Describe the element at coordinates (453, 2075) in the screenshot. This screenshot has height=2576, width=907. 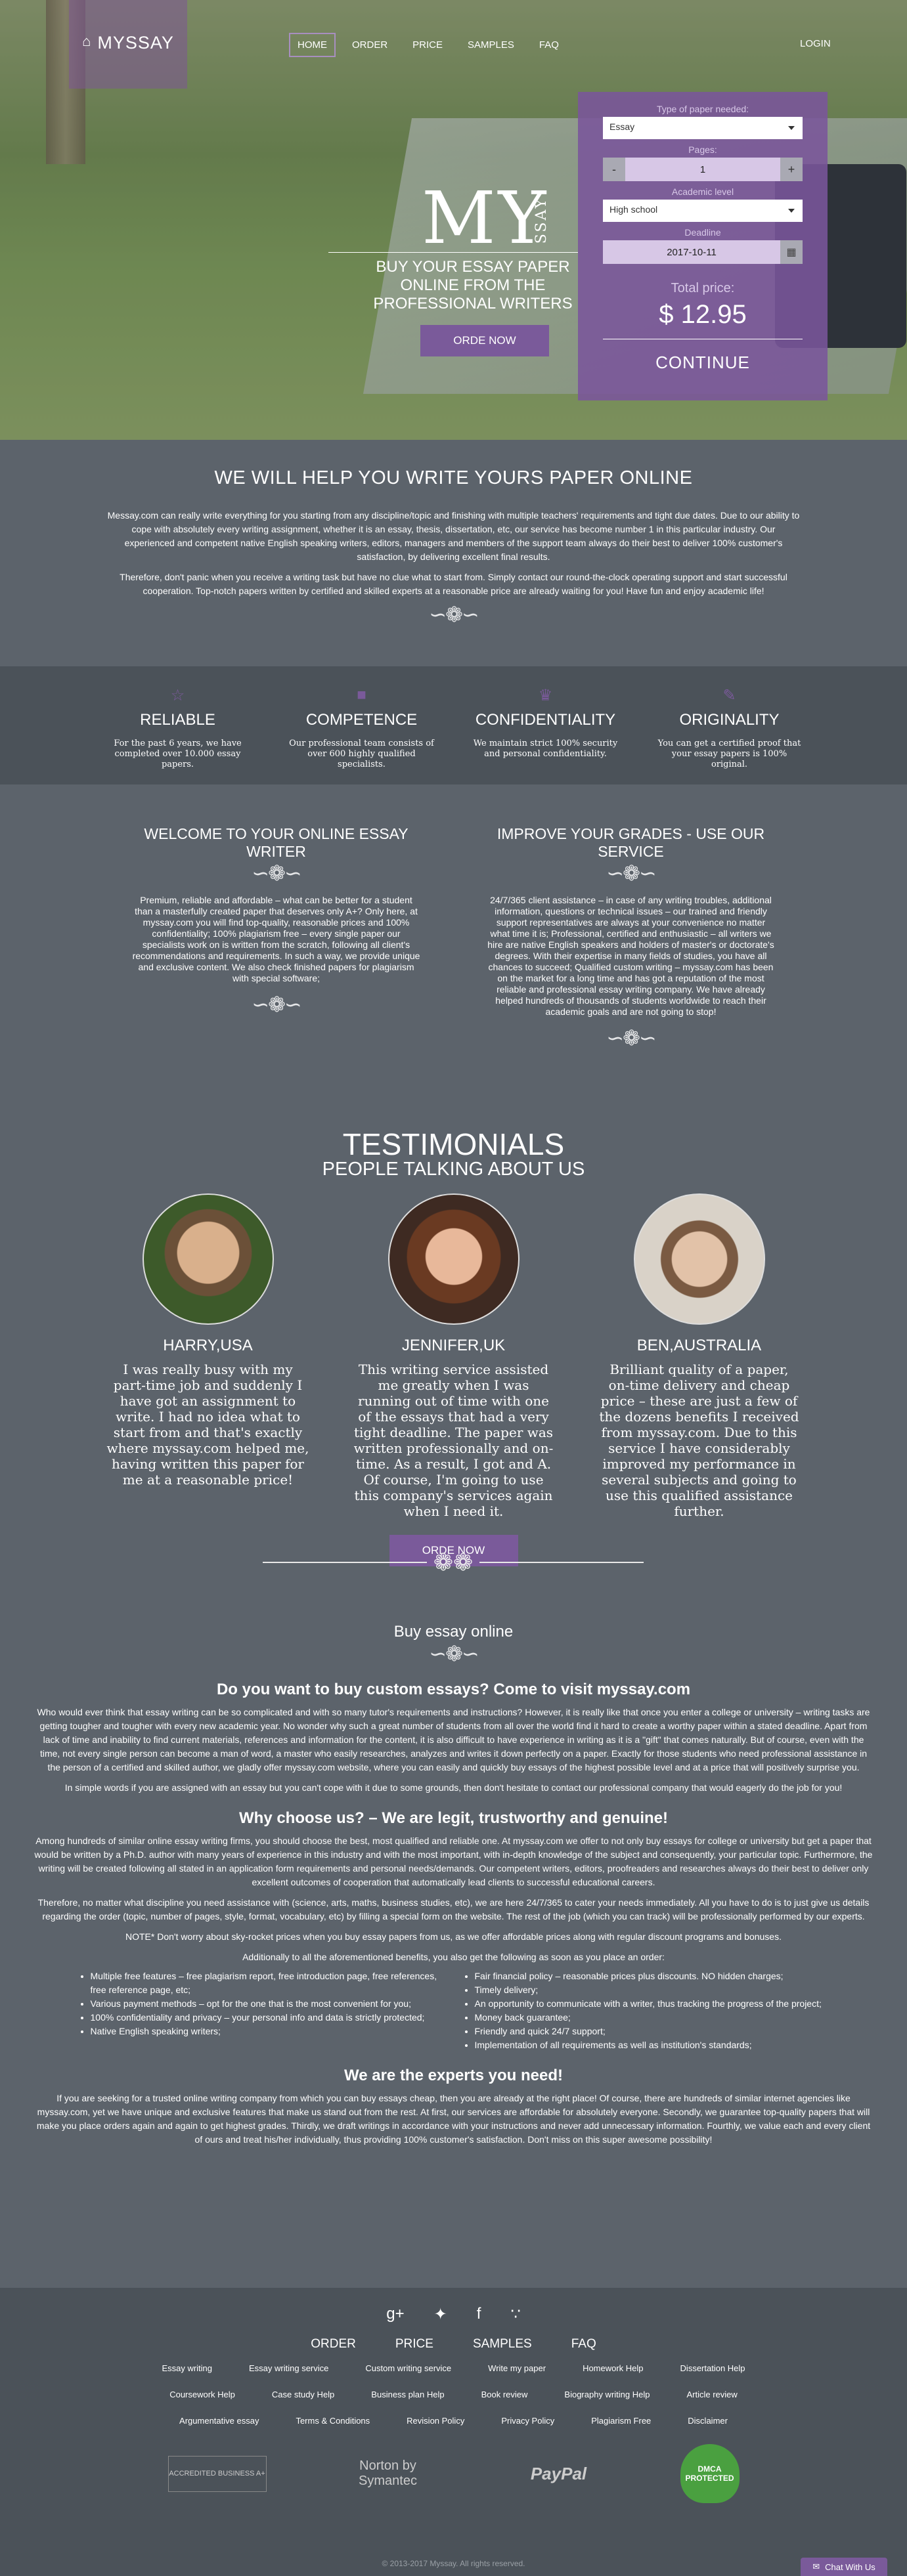
I see `buy-heading-3: We are the experts you need!` at that location.